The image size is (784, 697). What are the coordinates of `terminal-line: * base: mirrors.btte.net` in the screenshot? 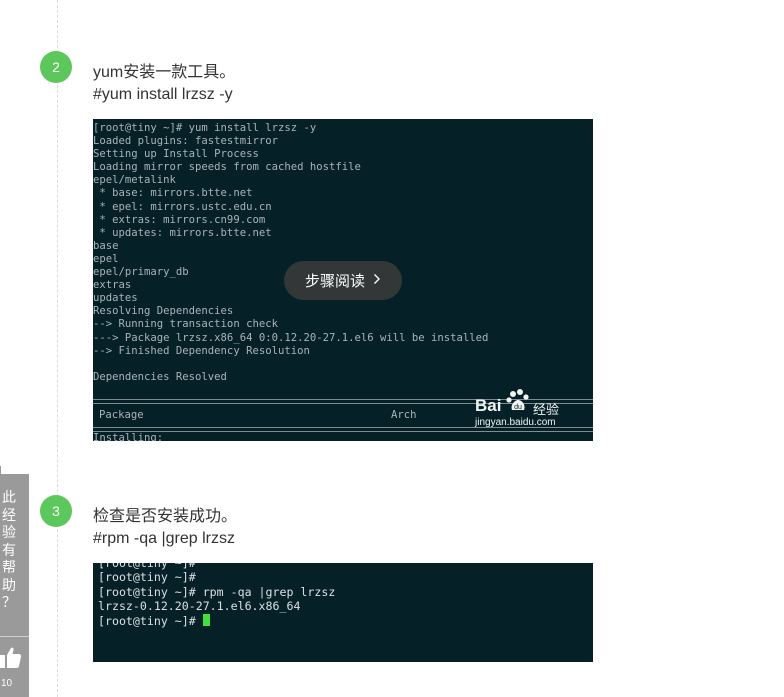 It's located at (173, 193).